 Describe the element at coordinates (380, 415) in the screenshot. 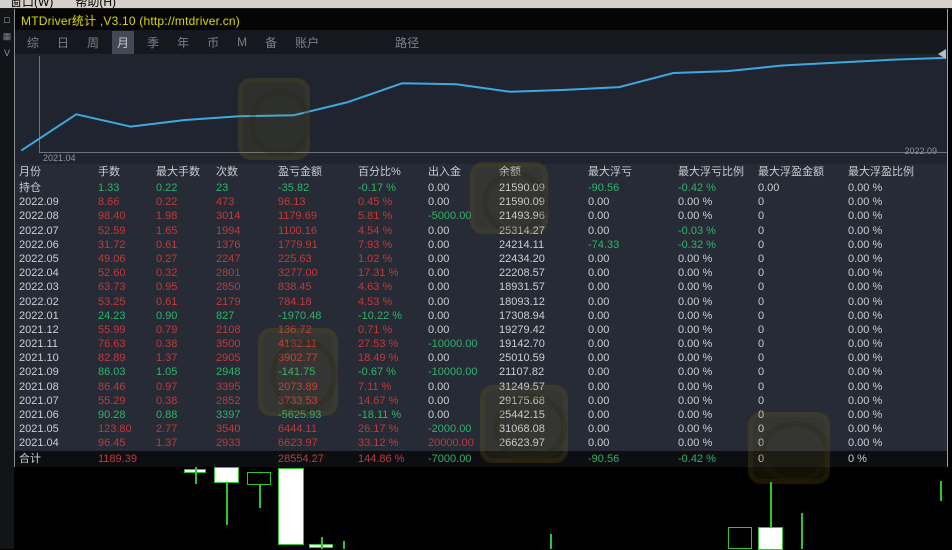

I see `cell: -18.11 %` at that location.